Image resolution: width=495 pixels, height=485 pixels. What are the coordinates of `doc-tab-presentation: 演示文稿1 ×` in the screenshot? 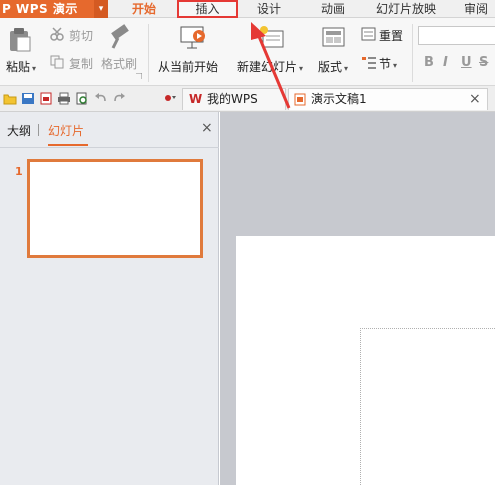 It's located at (388, 99).